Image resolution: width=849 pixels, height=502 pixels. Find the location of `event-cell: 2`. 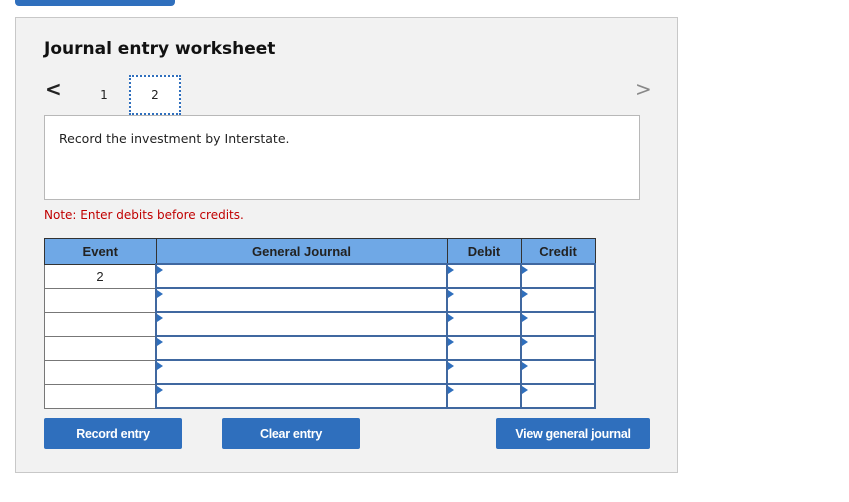

event-cell: 2 is located at coordinates (100, 276).